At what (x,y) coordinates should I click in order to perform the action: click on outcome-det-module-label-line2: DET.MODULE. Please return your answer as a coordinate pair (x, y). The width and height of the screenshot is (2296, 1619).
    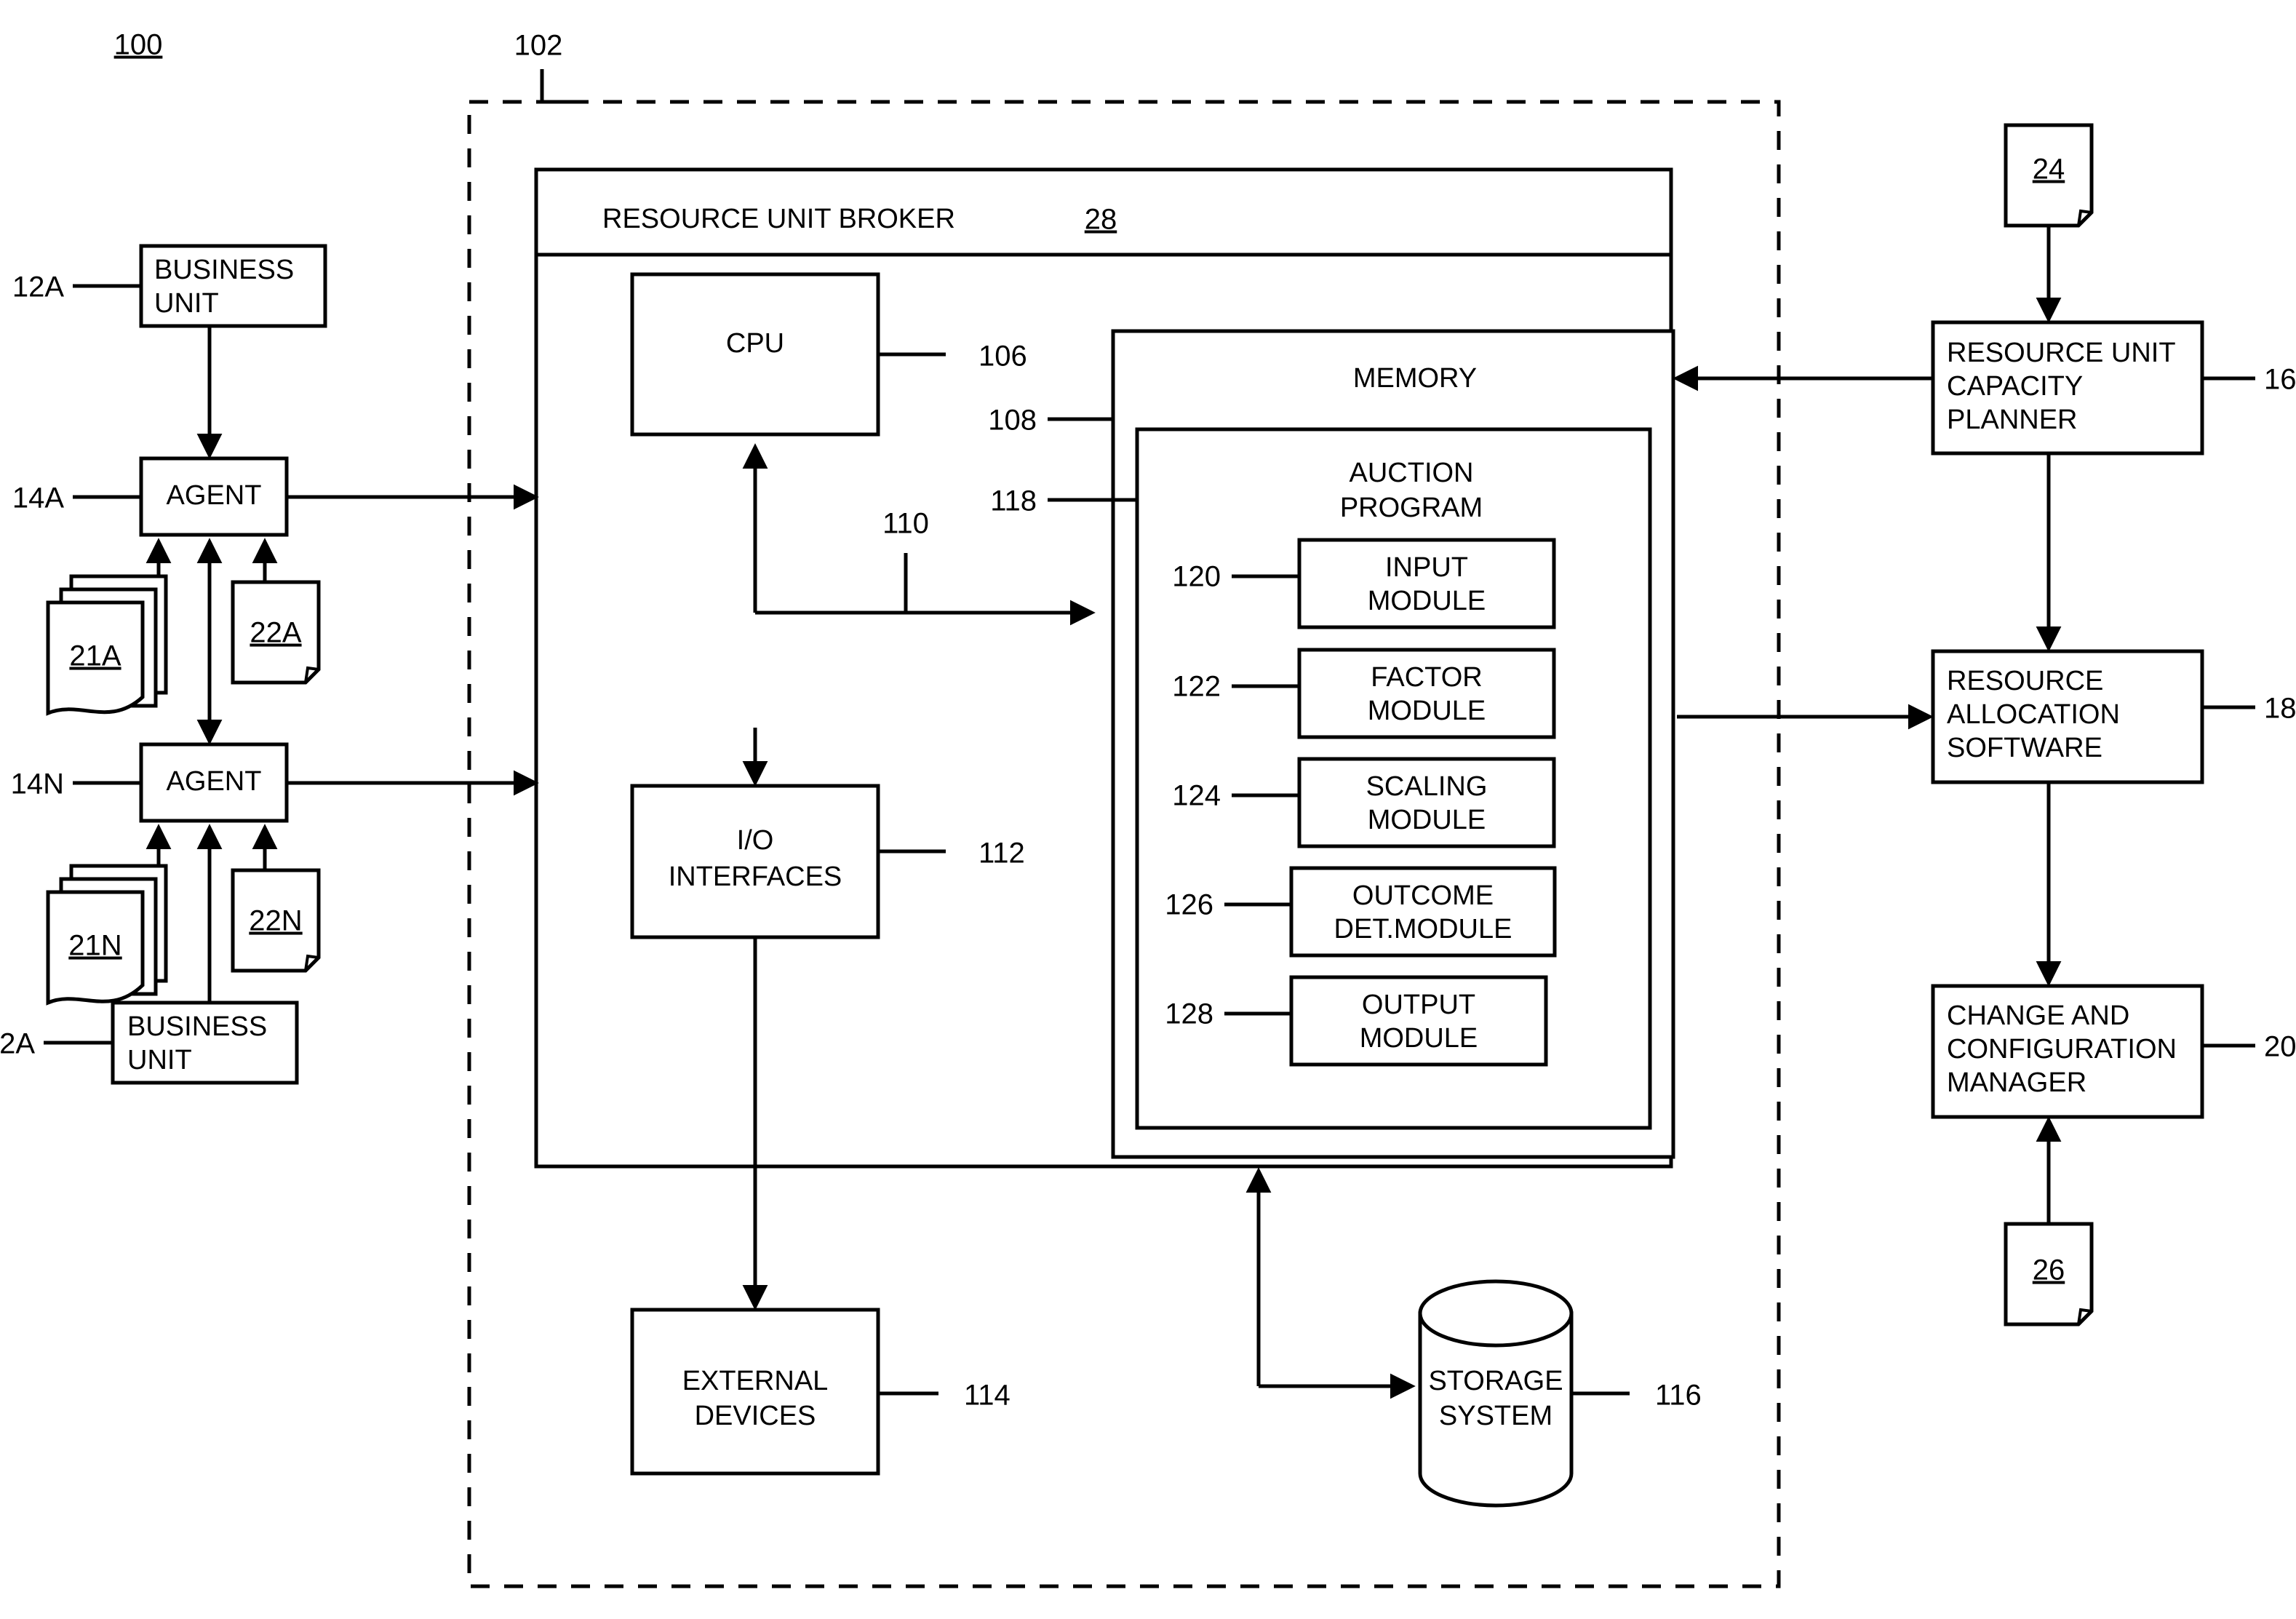
    Looking at the image, I should click on (1423, 929).